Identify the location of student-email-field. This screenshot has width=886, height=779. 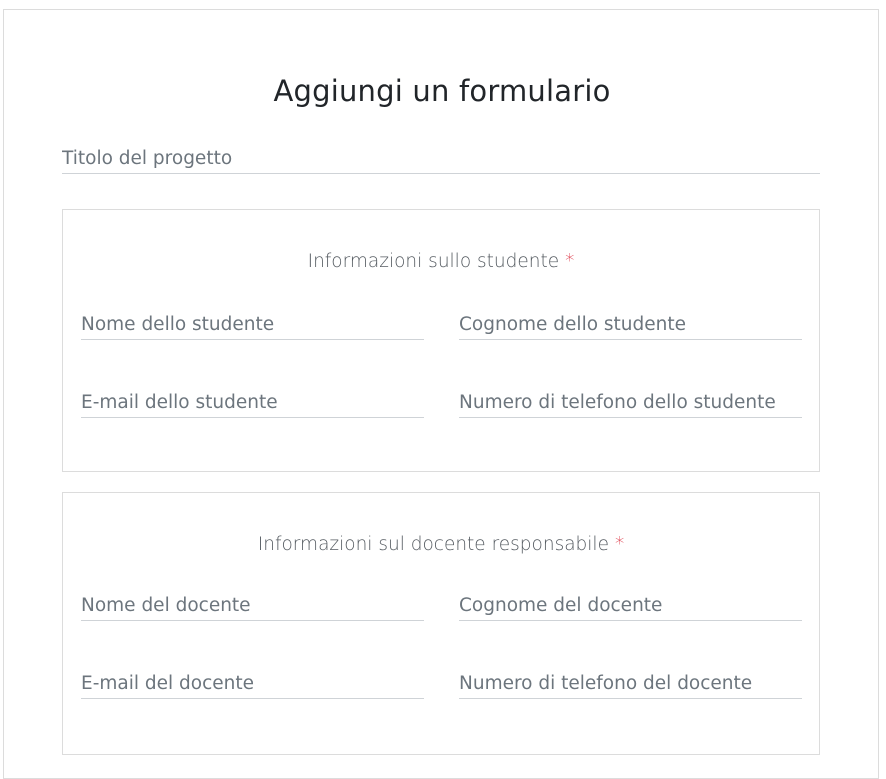
(252, 402).